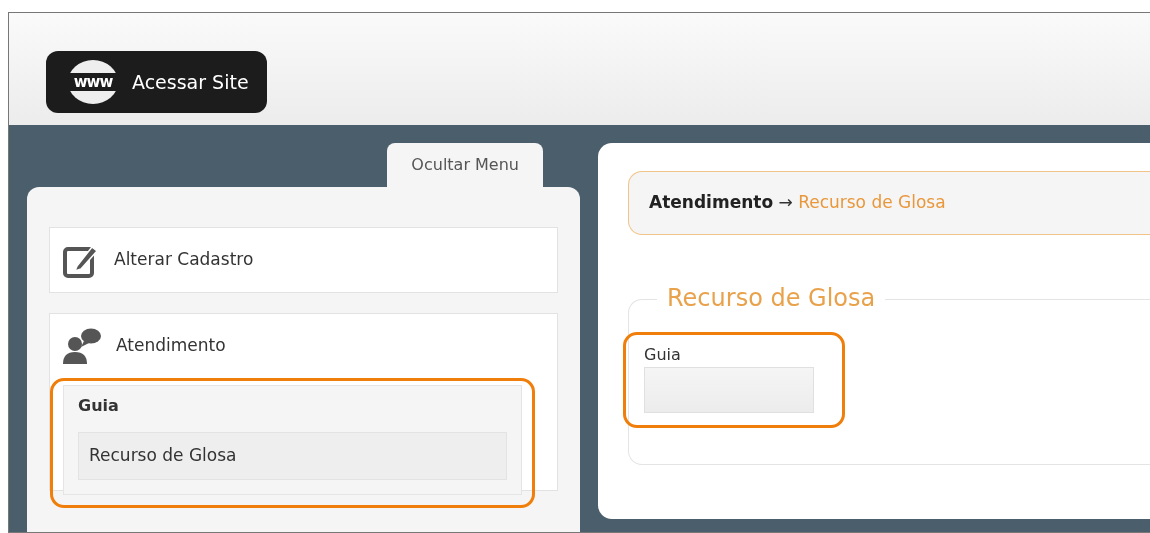 This screenshot has width=1150, height=533. I want to click on submenu-link: Recurso de Glosa, so click(292, 456).